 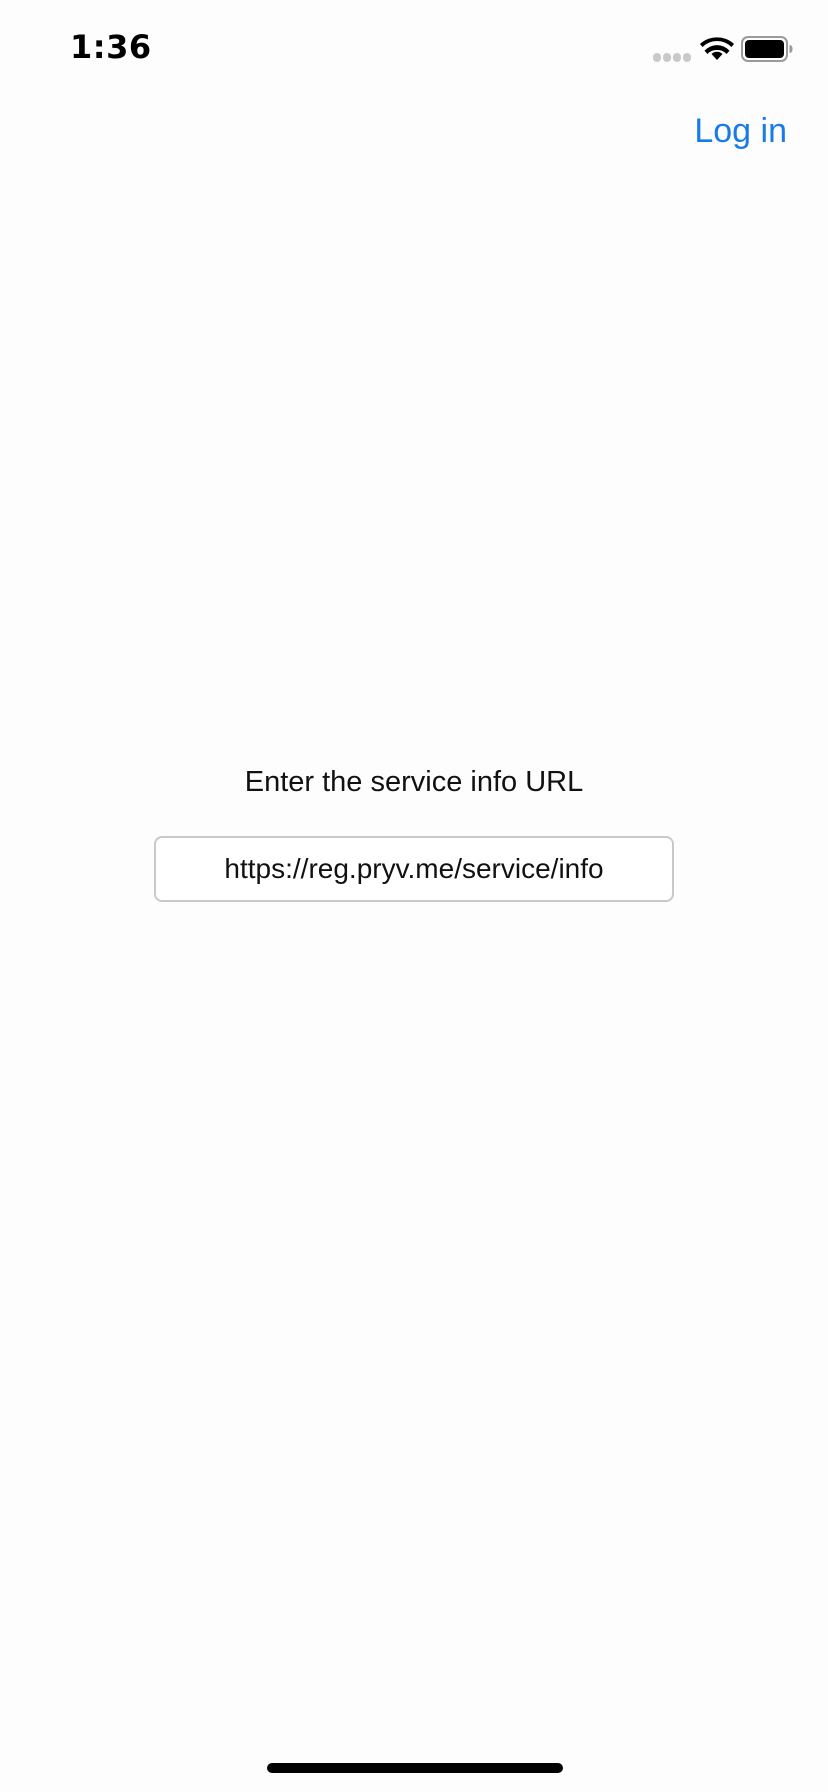 What do you see at coordinates (740, 131) in the screenshot?
I see `login-button: Log in` at bounding box center [740, 131].